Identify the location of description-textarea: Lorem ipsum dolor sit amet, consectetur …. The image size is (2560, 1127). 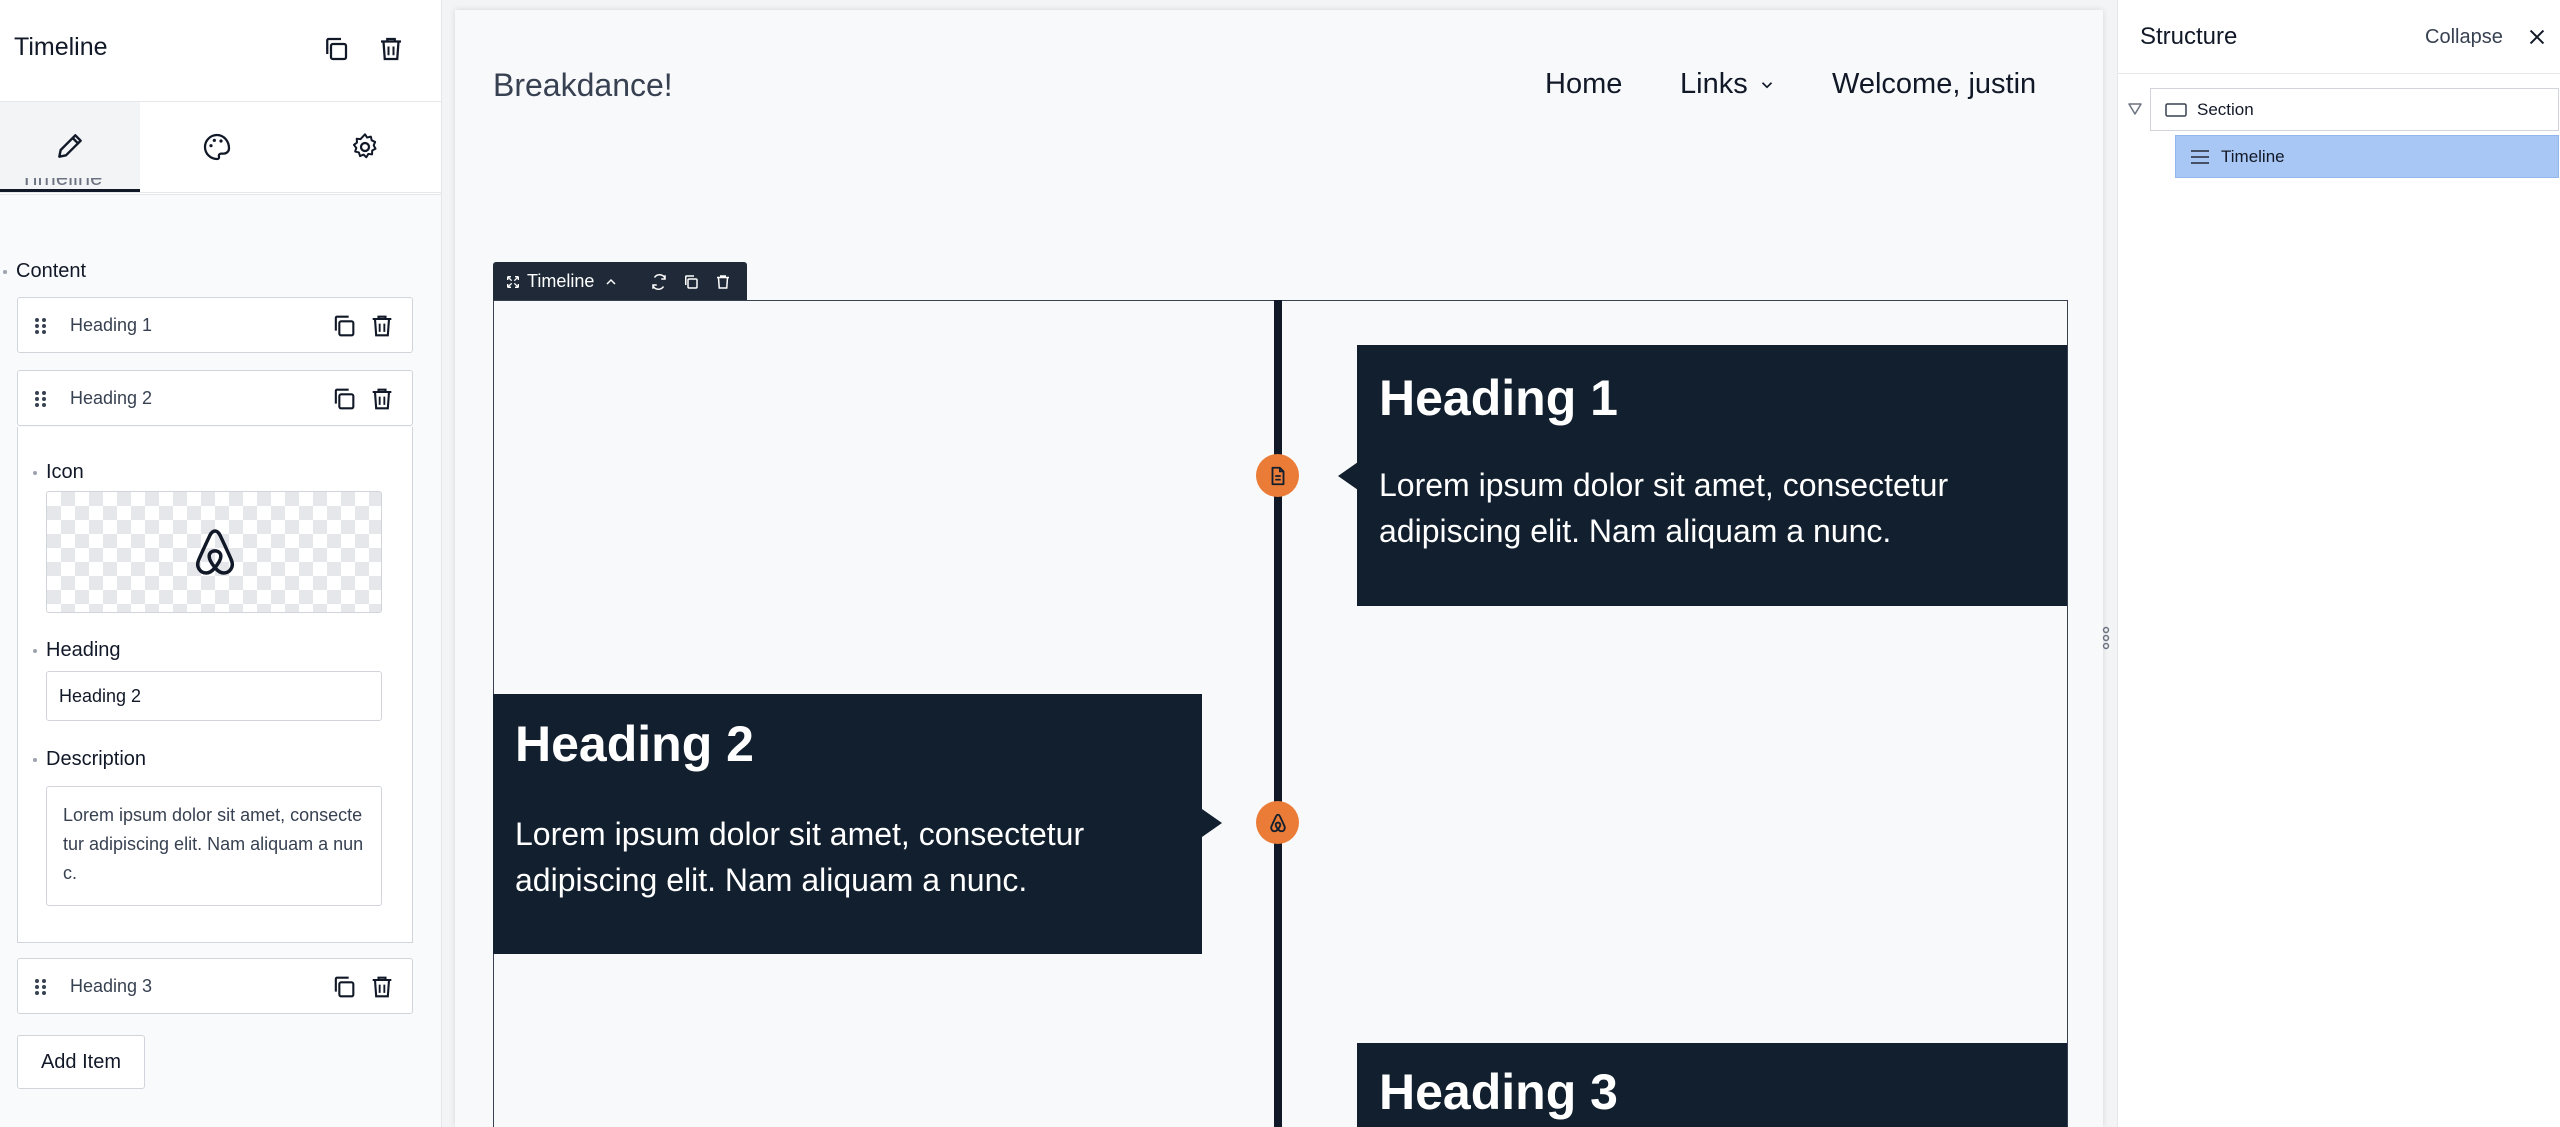
(214, 846).